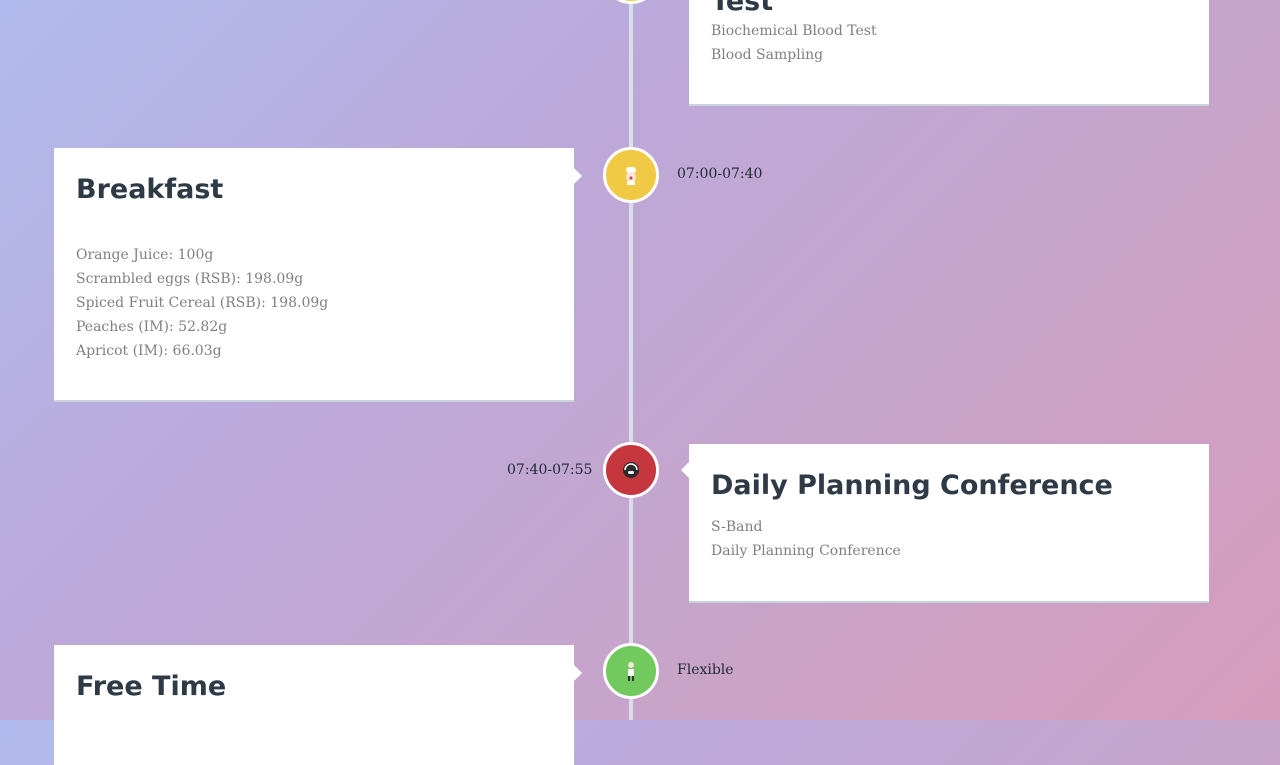  What do you see at coordinates (767, 55) in the screenshot?
I see `event-detail-line: Blood Sampling` at bounding box center [767, 55].